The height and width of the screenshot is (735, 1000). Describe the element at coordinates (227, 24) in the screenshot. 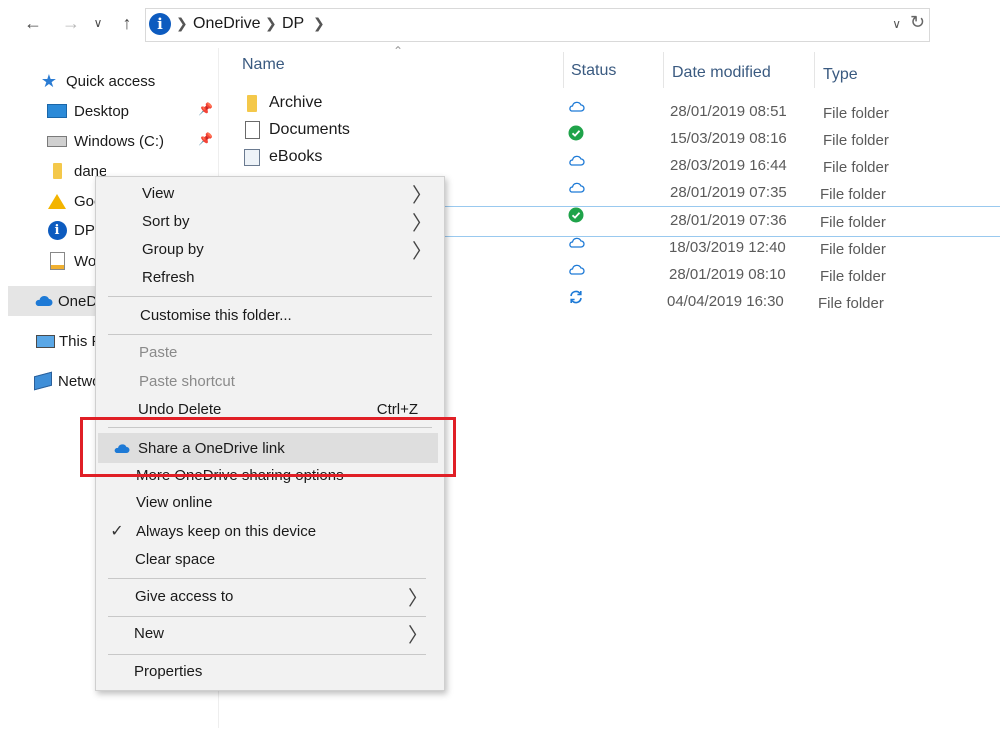

I see `breadcrumb-onedrive: OneDrive` at that location.